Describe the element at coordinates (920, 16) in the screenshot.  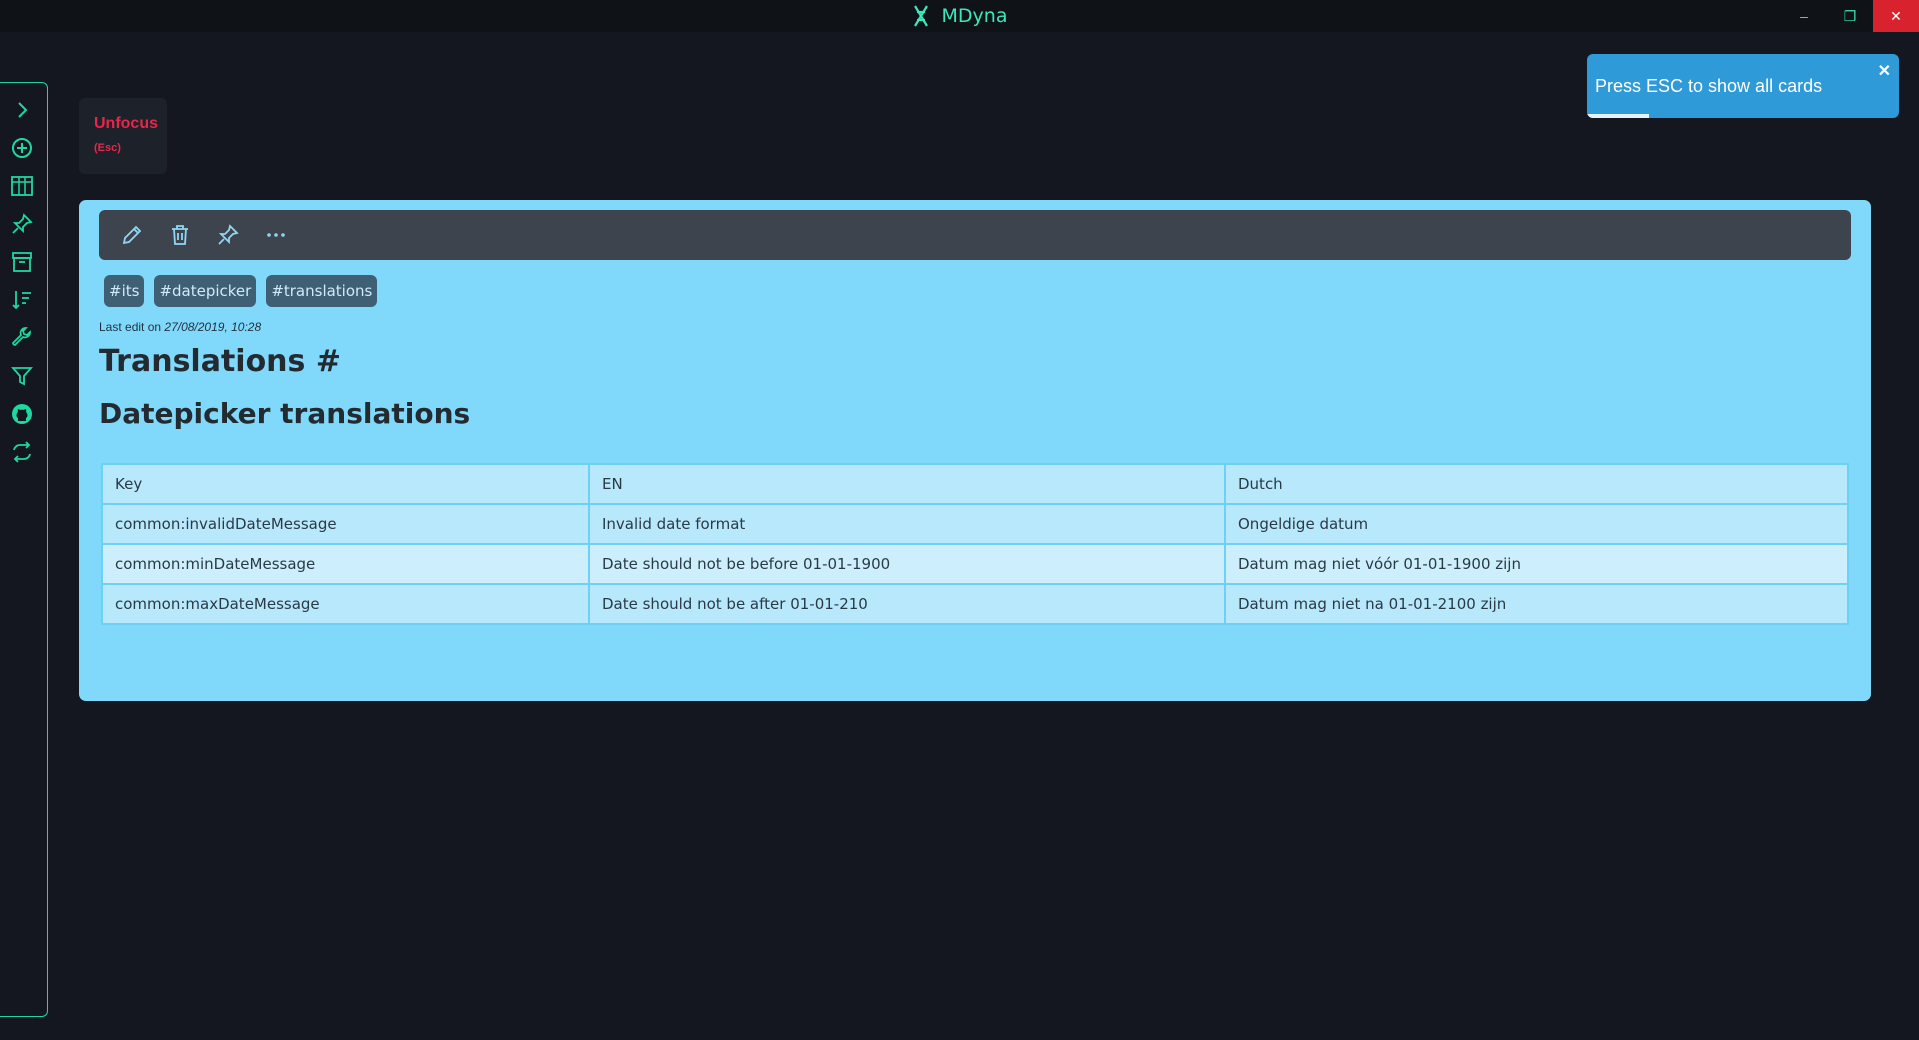
I see `mdyna-logo-icon` at that location.